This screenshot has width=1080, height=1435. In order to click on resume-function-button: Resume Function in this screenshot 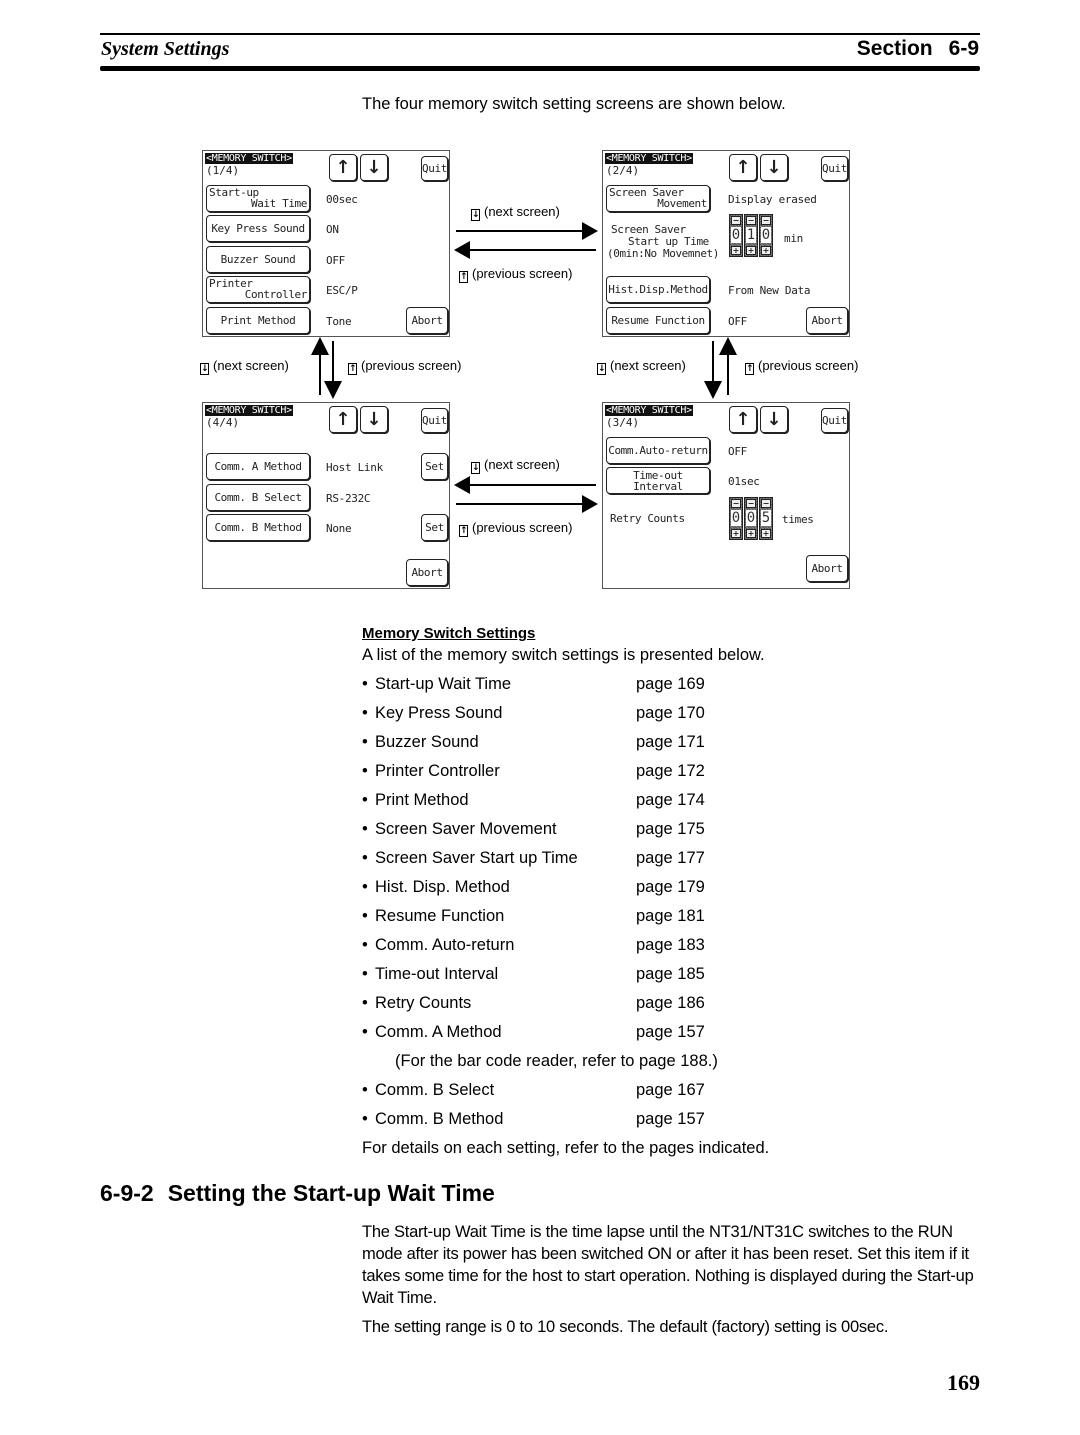, I will do `click(658, 320)`.